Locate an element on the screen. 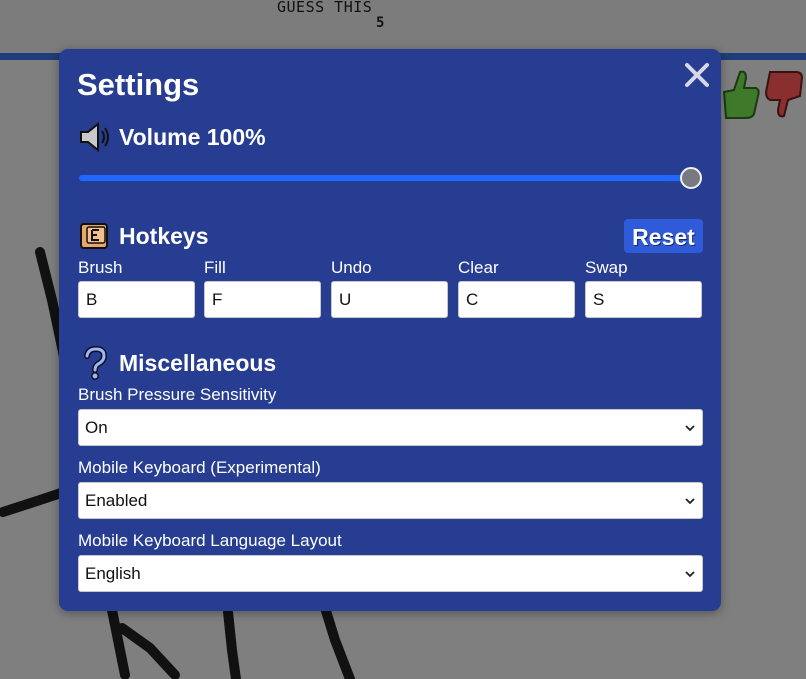 The height and width of the screenshot is (679, 806). hotkeys-header: Hotkeys is located at coordinates (143, 236).